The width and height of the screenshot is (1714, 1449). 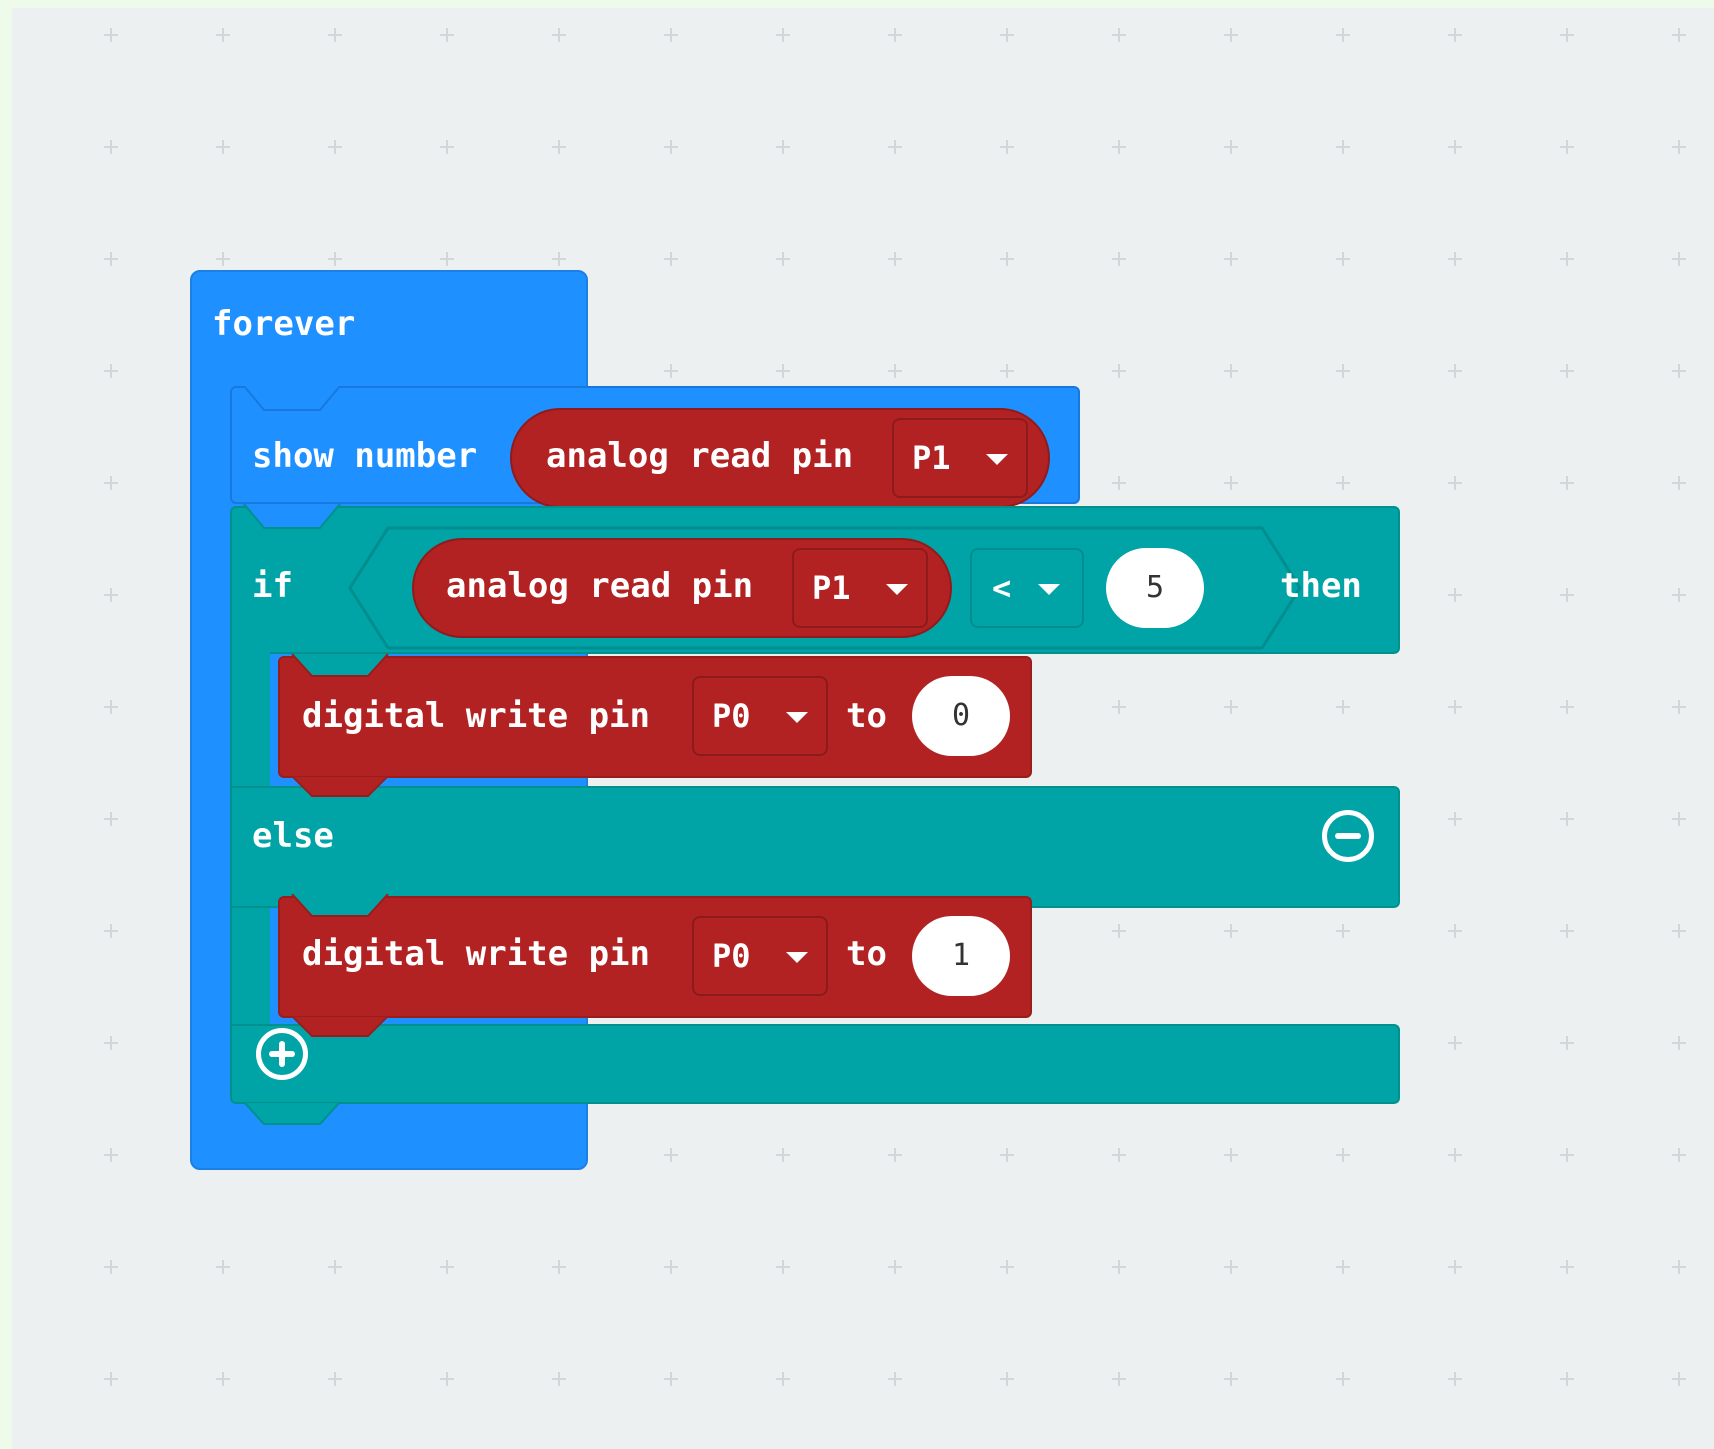 I want to click on pin-dropdown-1: P1, so click(x=960, y=458).